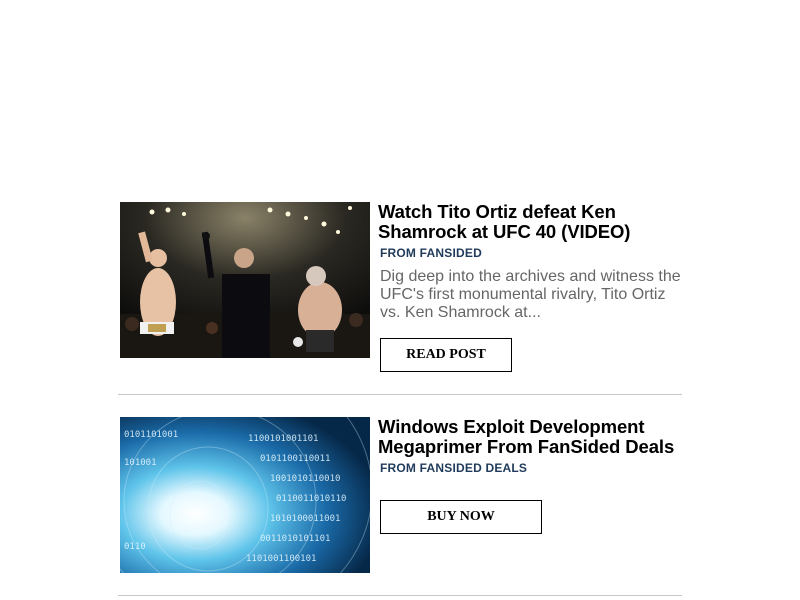 Image resolution: width=800 pixels, height=600 pixels. What do you see at coordinates (283, 439) in the screenshot?
I see `svg-text: 1100101001101` at bounding box center [283, 439].